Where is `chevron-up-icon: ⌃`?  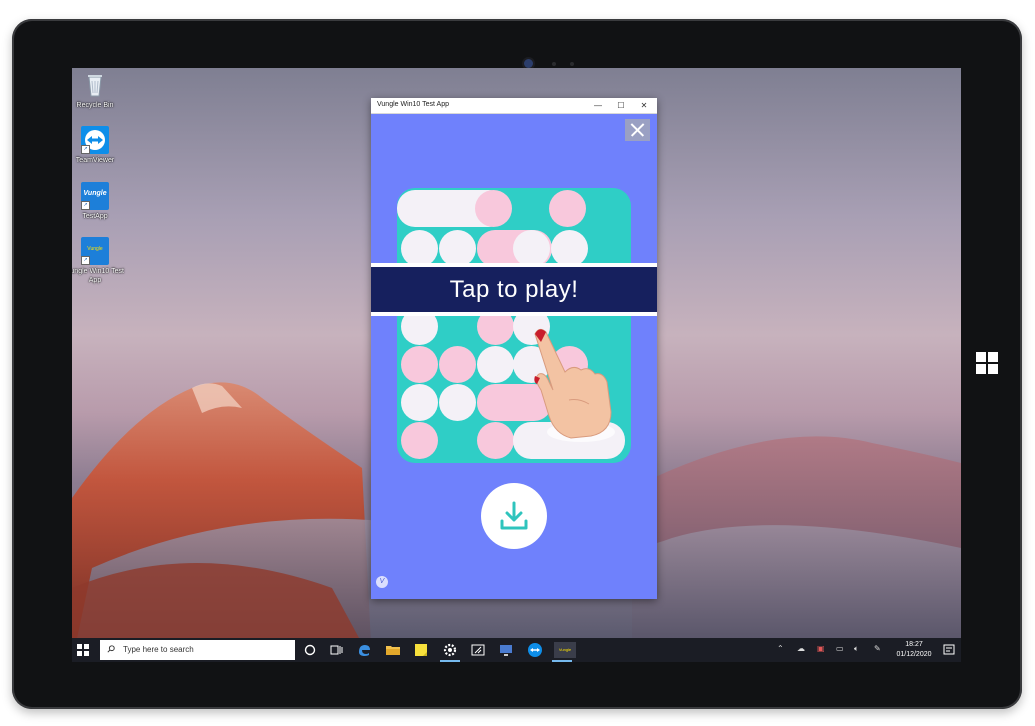 chevron-up-icon: ⌃ is located at coordinates (780, 648).